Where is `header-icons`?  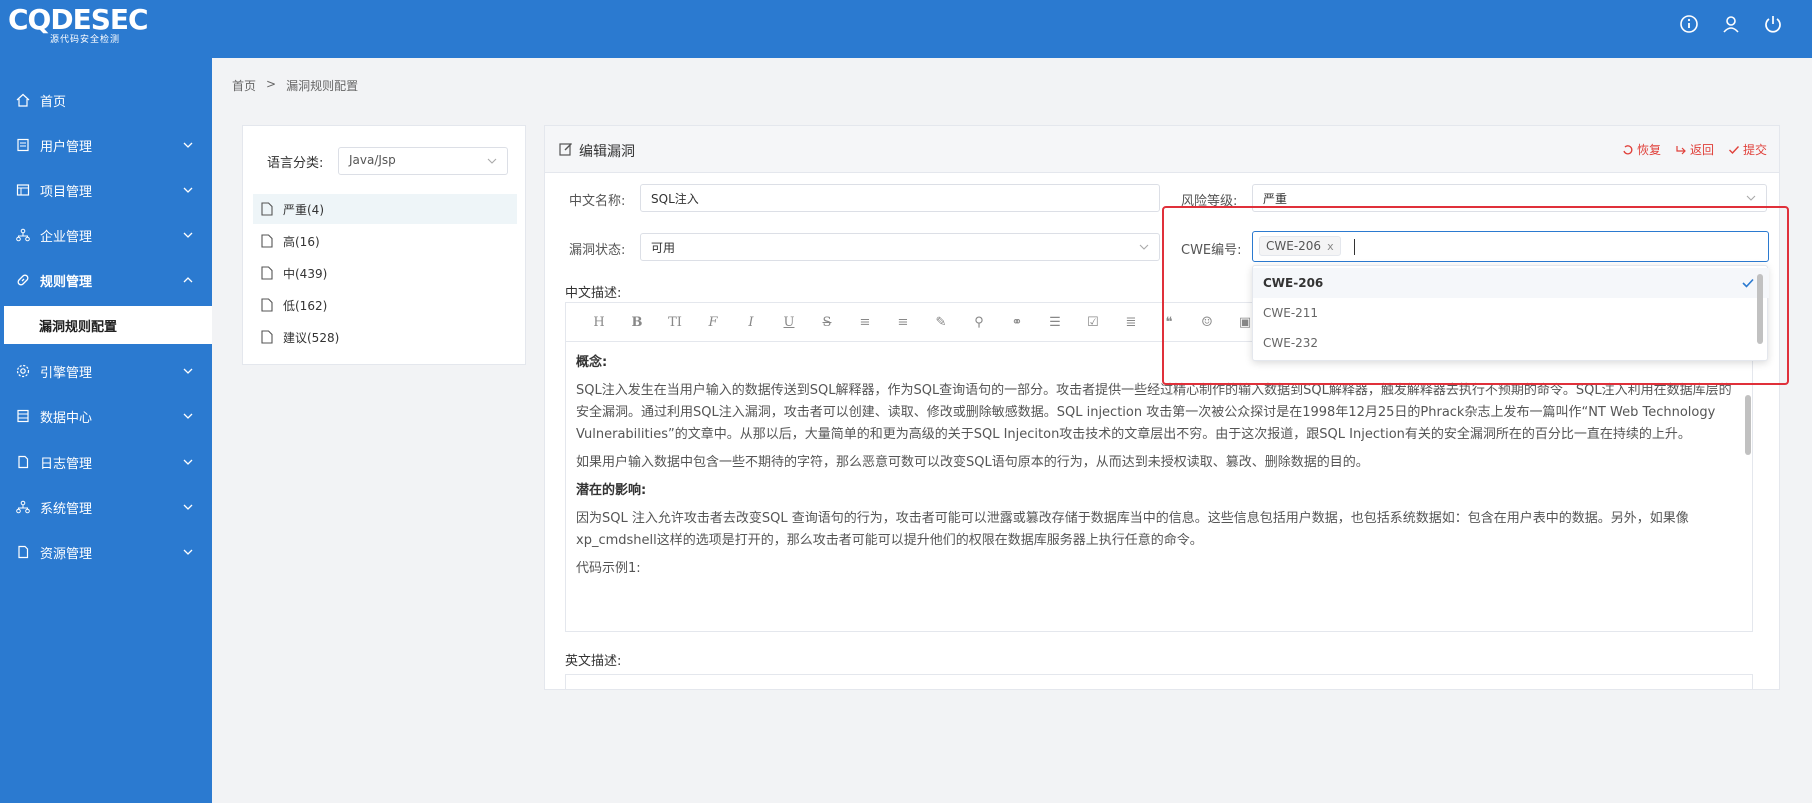 header-icons is located at coordinates (1731, 24).